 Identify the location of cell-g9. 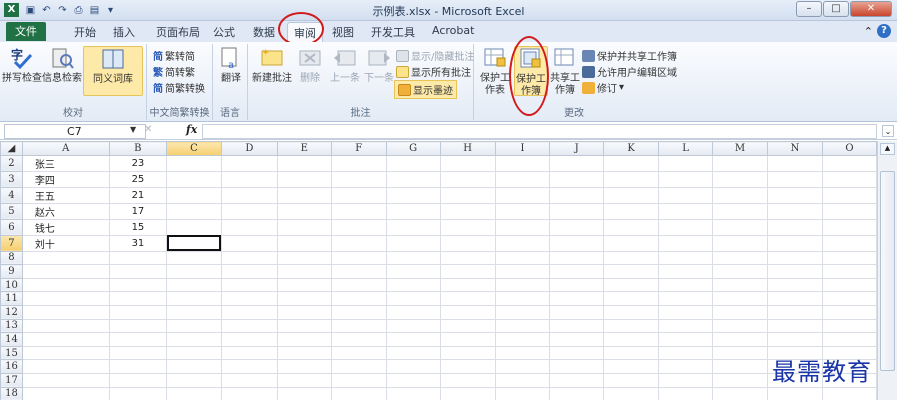
(413, 271).